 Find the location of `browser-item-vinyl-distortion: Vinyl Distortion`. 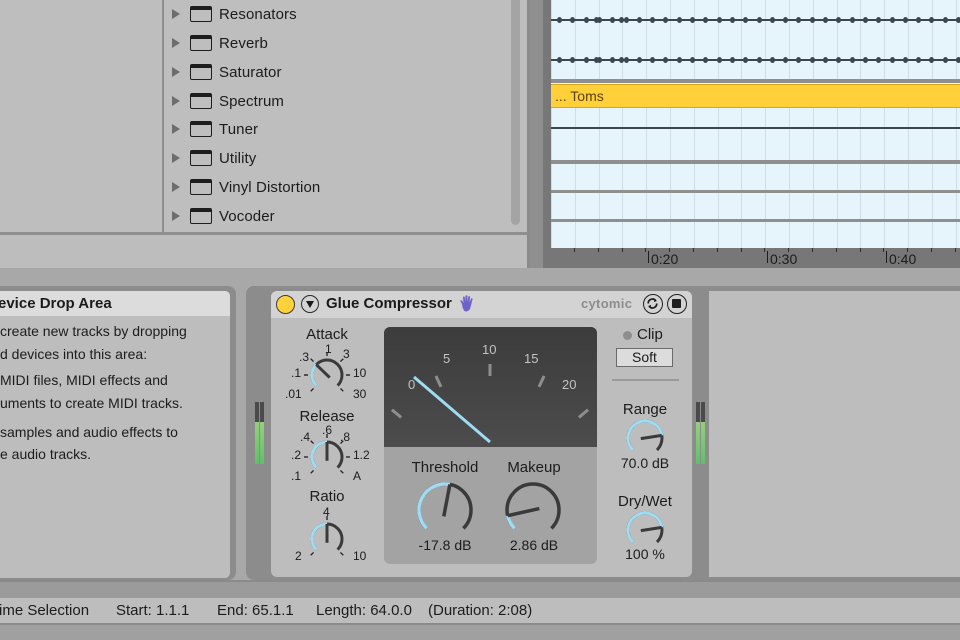

browser-item-vinyl-distortion: Vinyl Distortion is located at coordinates (246, 187).